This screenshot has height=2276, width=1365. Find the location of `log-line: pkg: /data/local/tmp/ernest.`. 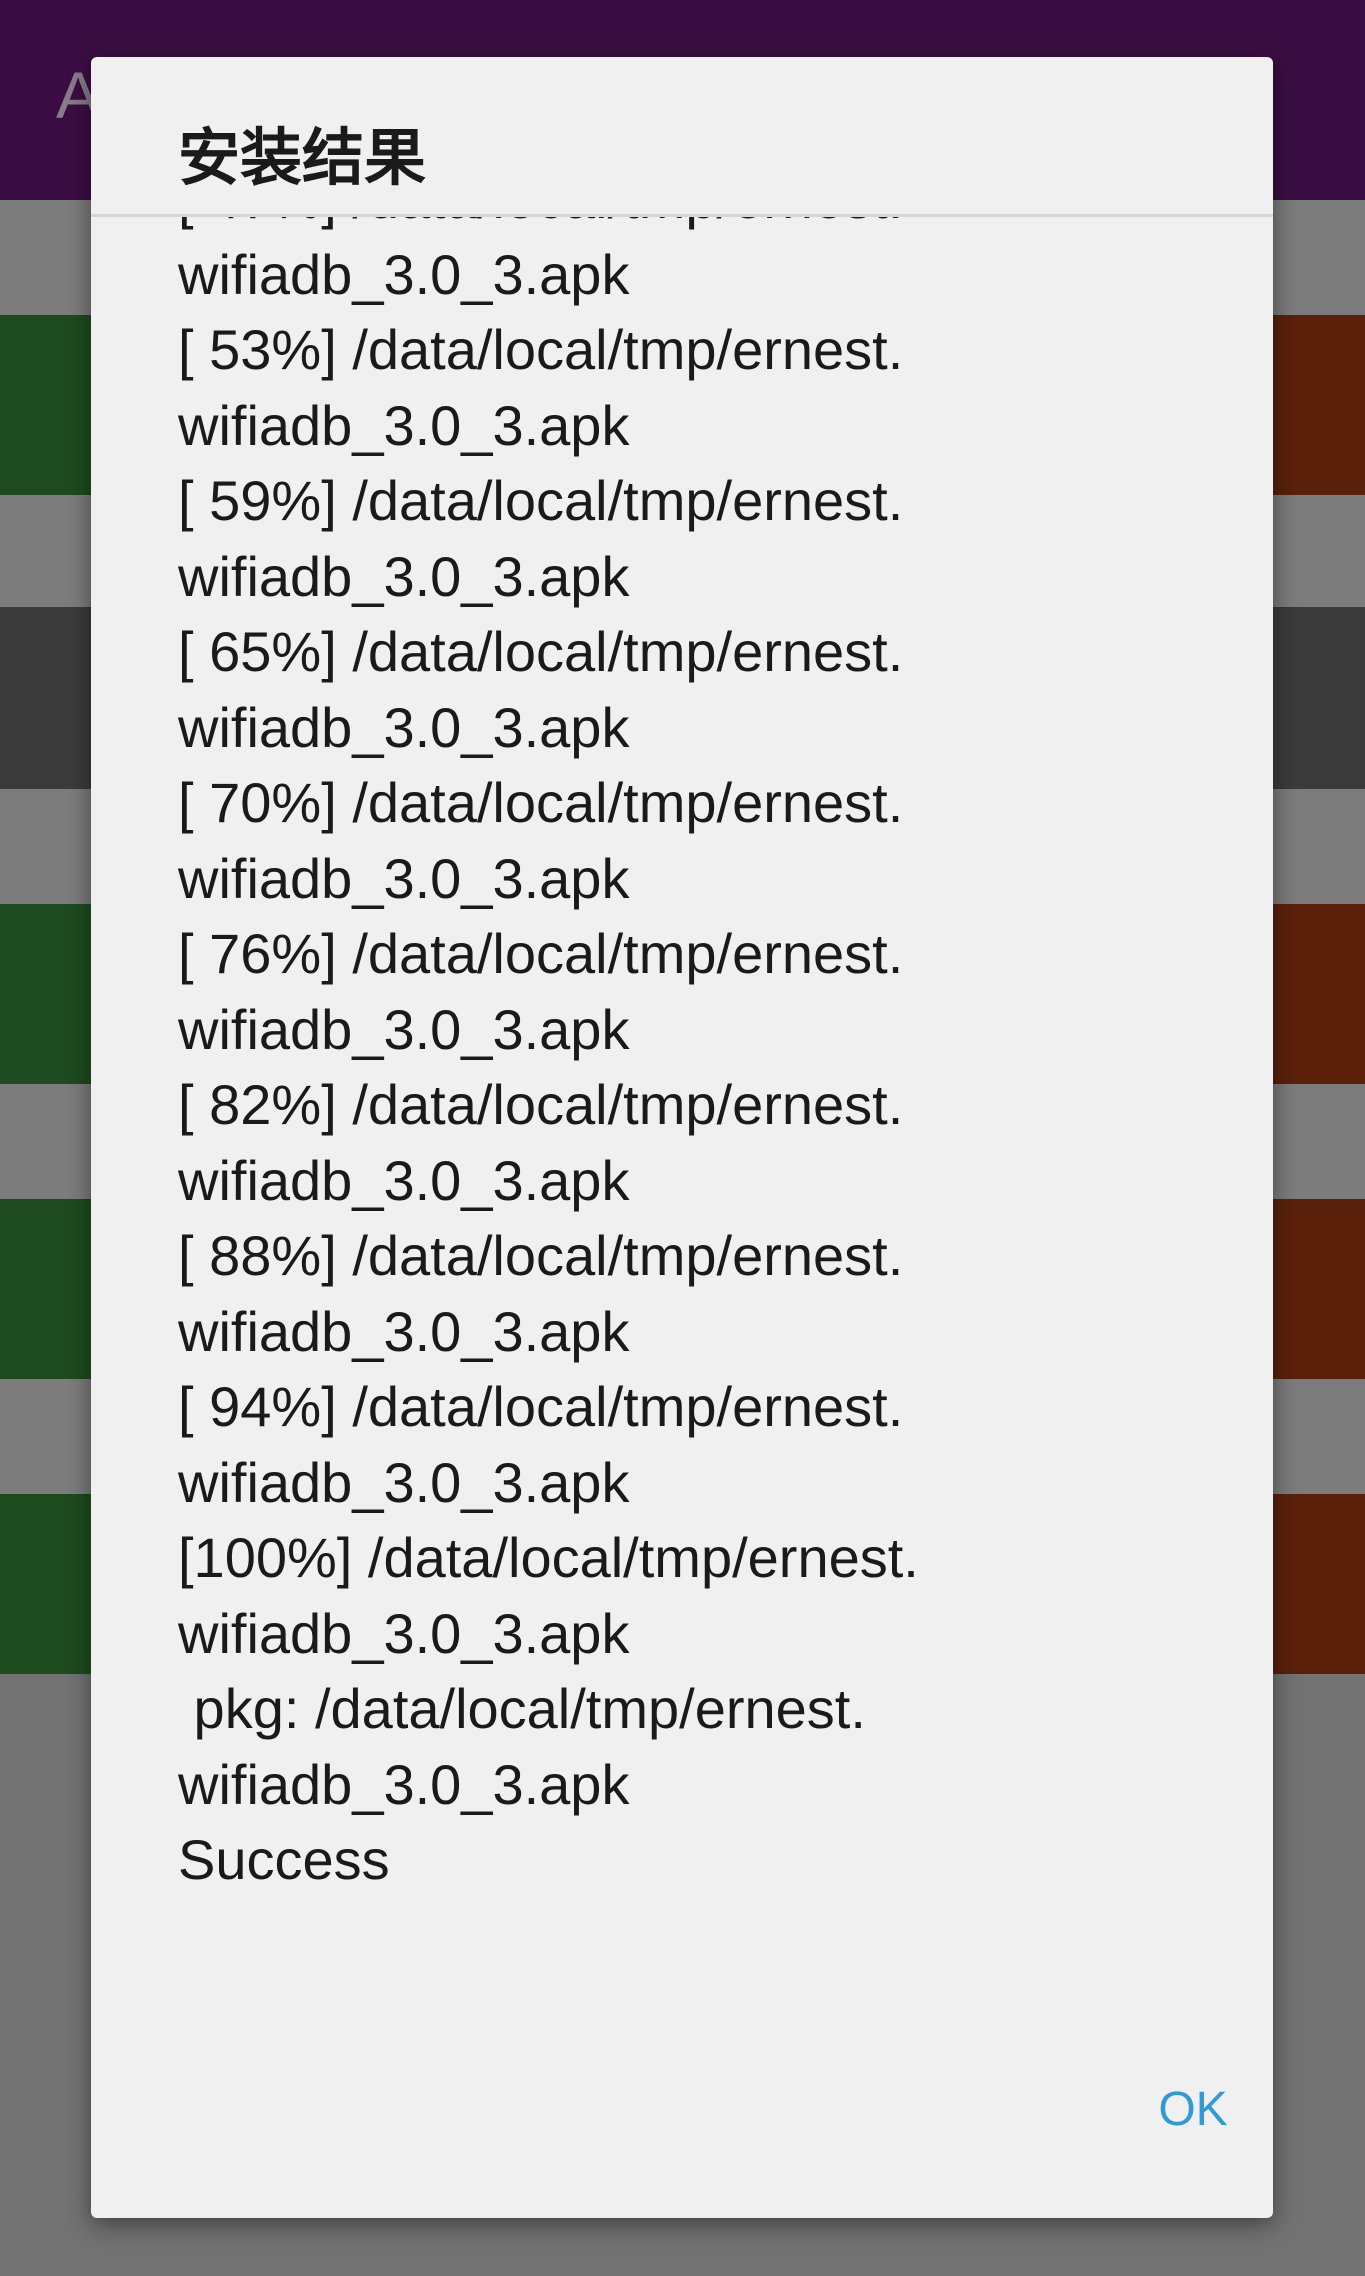

log-line: pkg: /data/local/tmp/ernest. is located at coordinates (522, 1708).